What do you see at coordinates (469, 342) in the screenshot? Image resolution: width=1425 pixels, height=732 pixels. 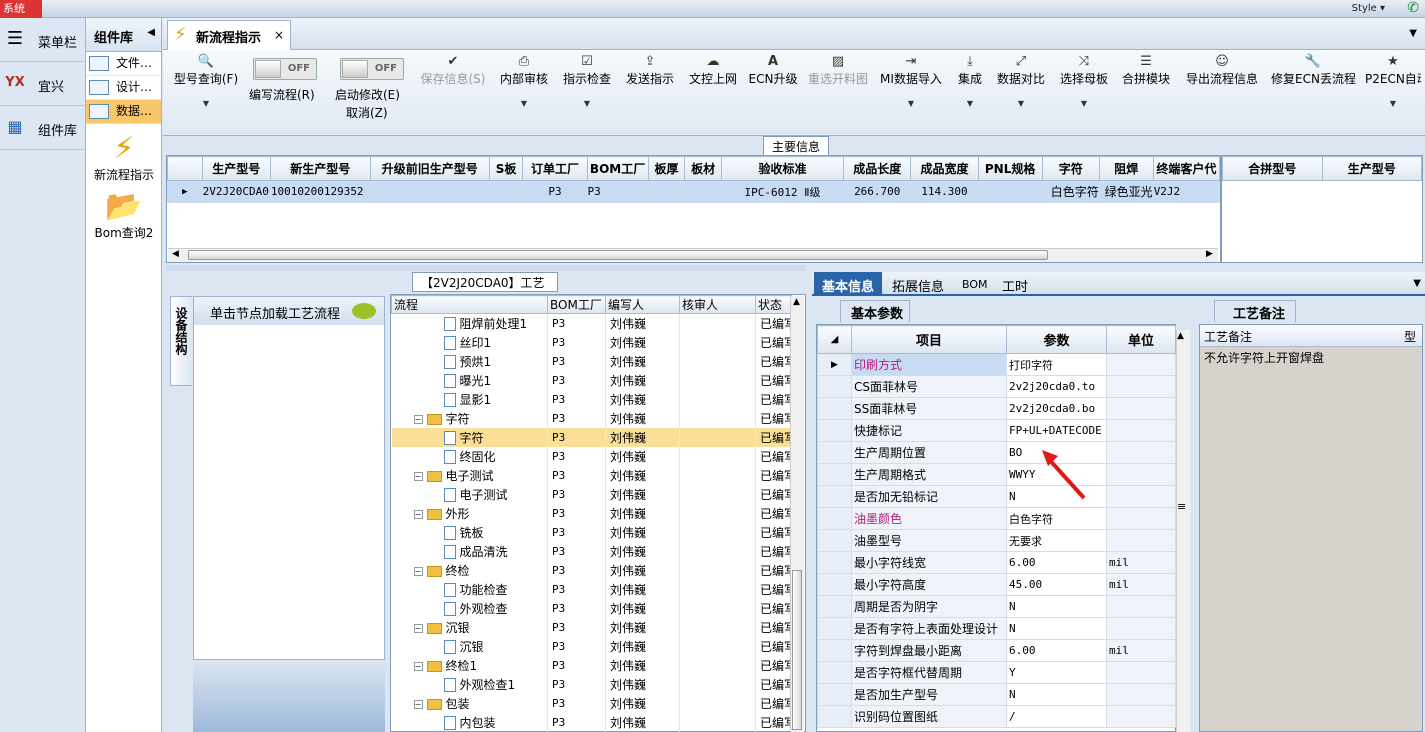 I see `tree-cell-name: 丝印1` at bounding box center [469, 342].